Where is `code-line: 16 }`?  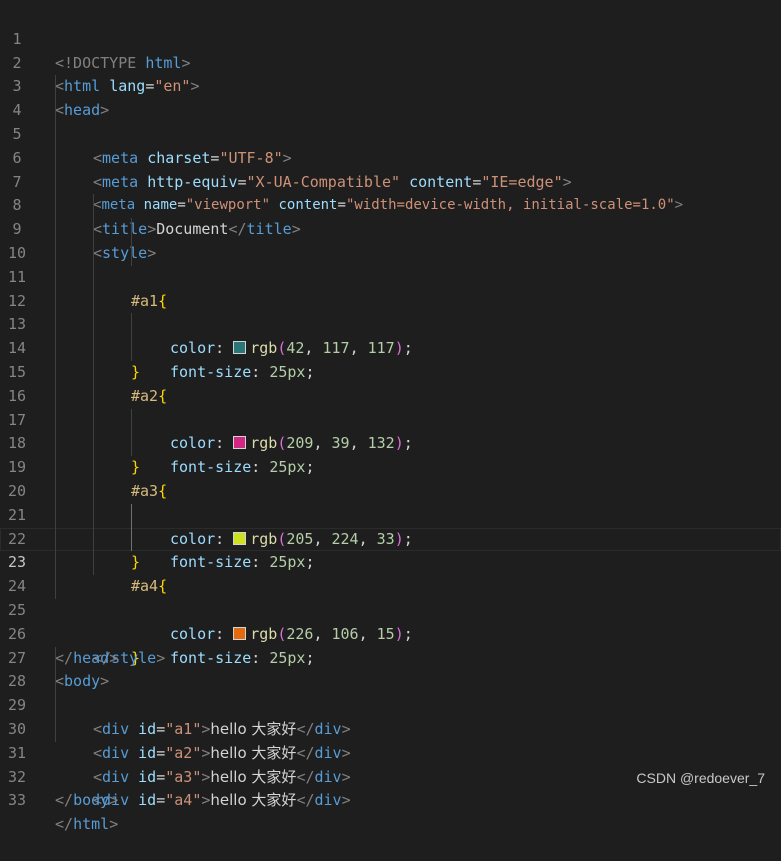
code-line: 16 } is located at coordinates (390, 418).